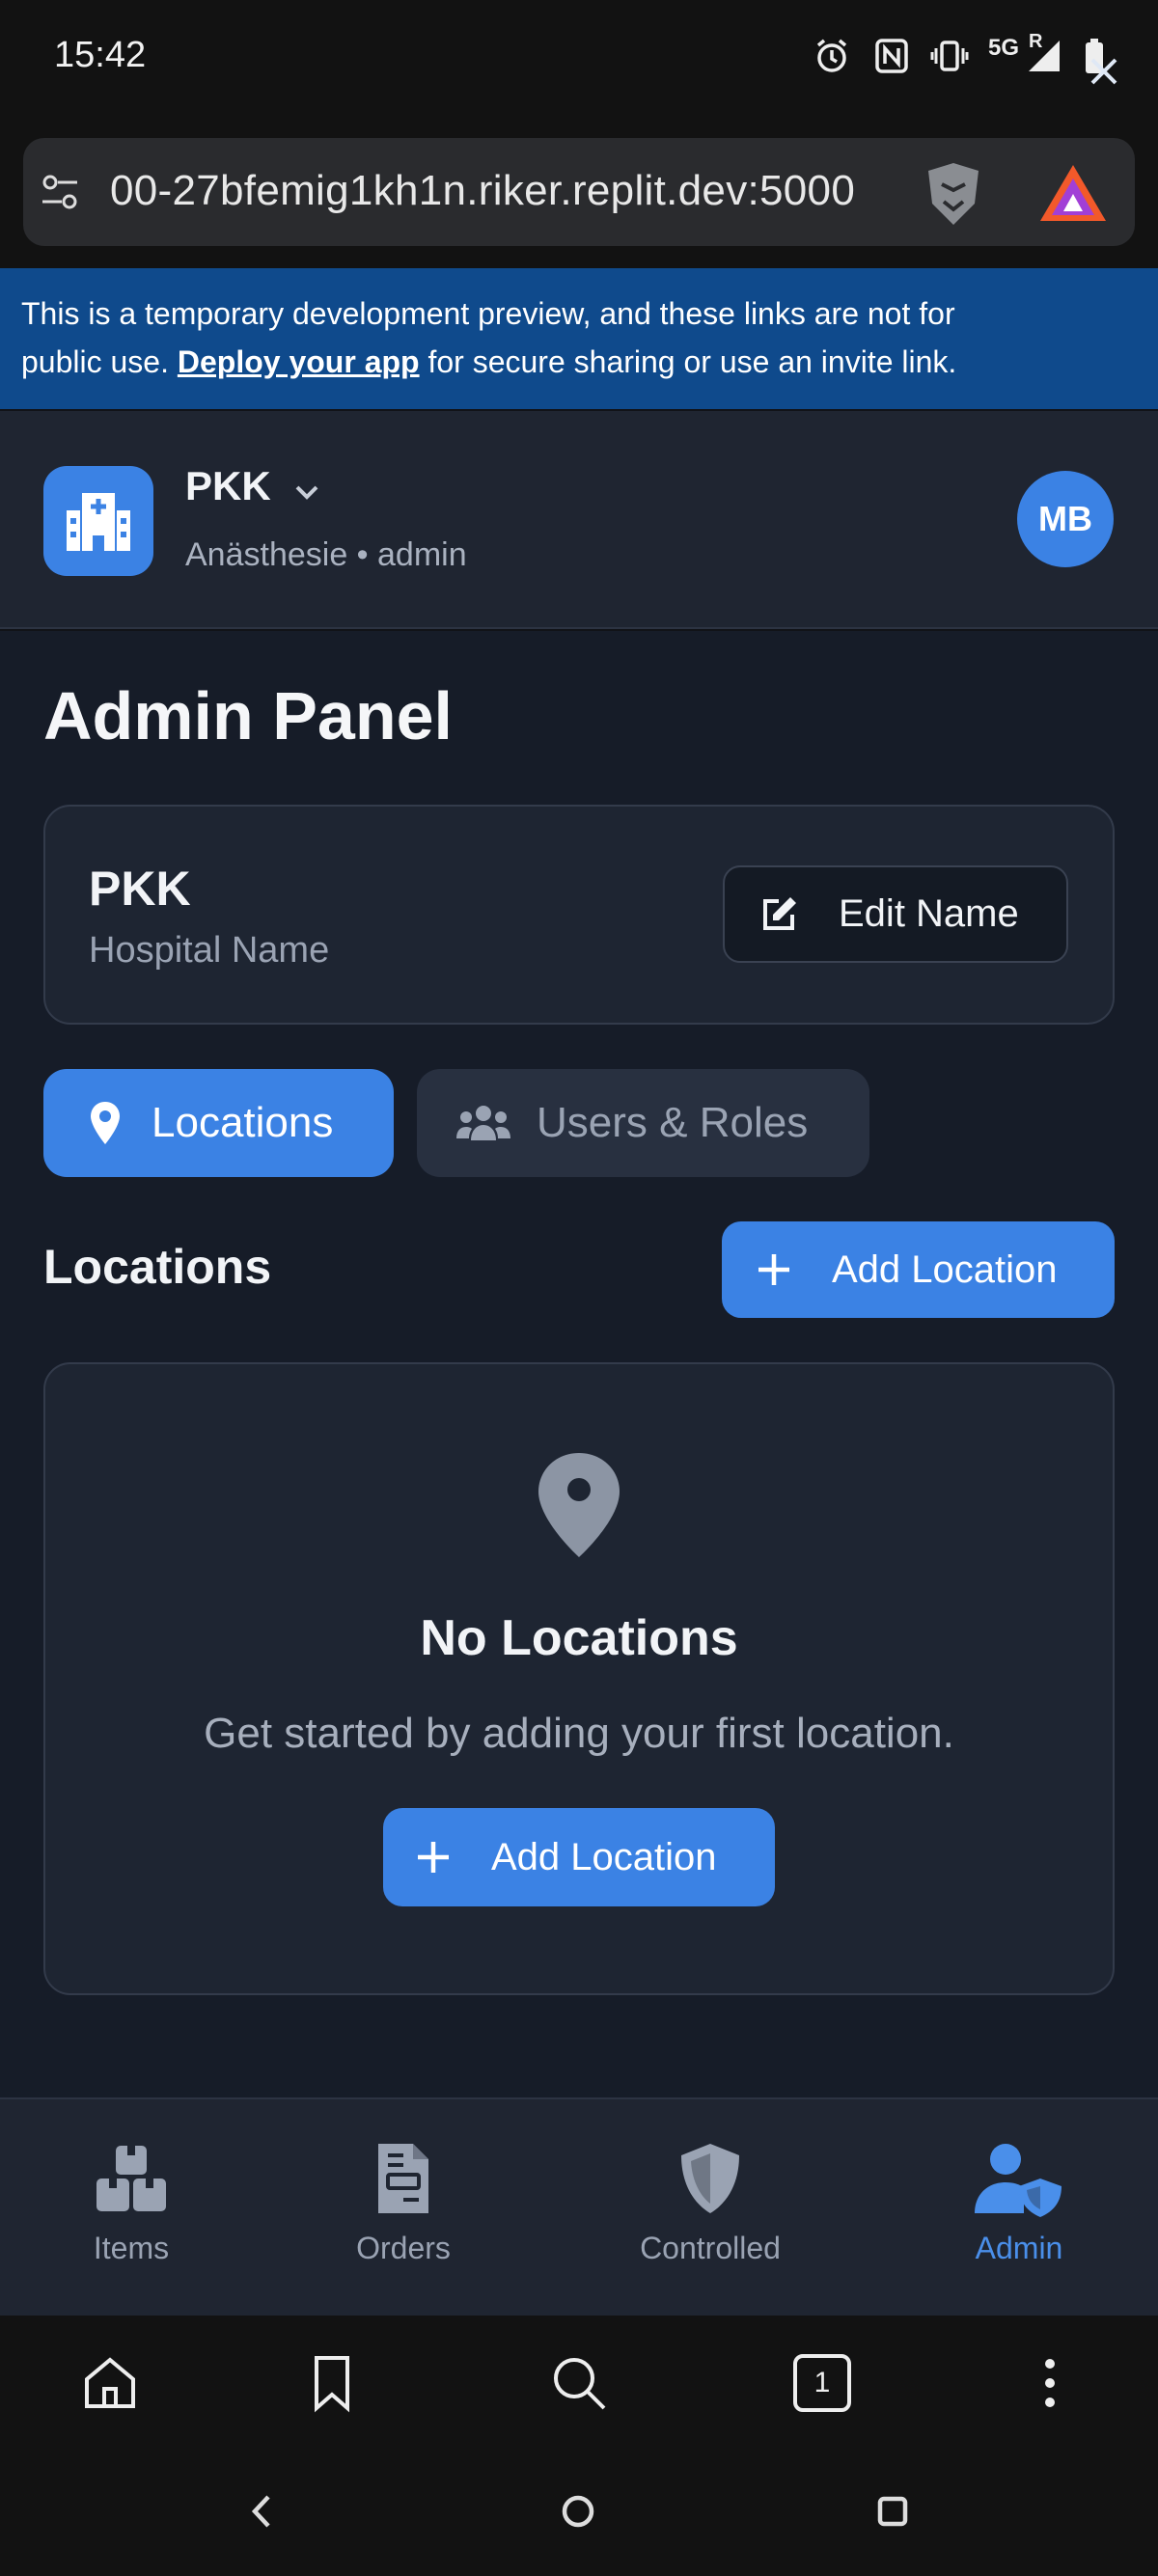 This screenshot has height=2576, width=1158. Describe the element at coordinates (779, 913) in the screenshot. I see `edit-icon` at that location.